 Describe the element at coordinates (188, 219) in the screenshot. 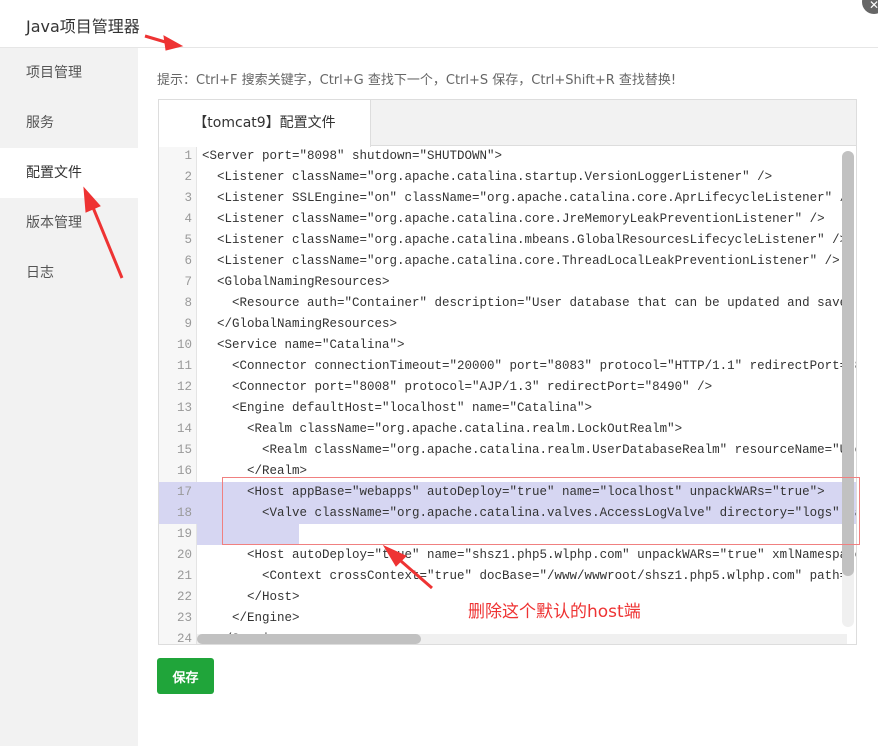

I see `line-number: 4` at that location.